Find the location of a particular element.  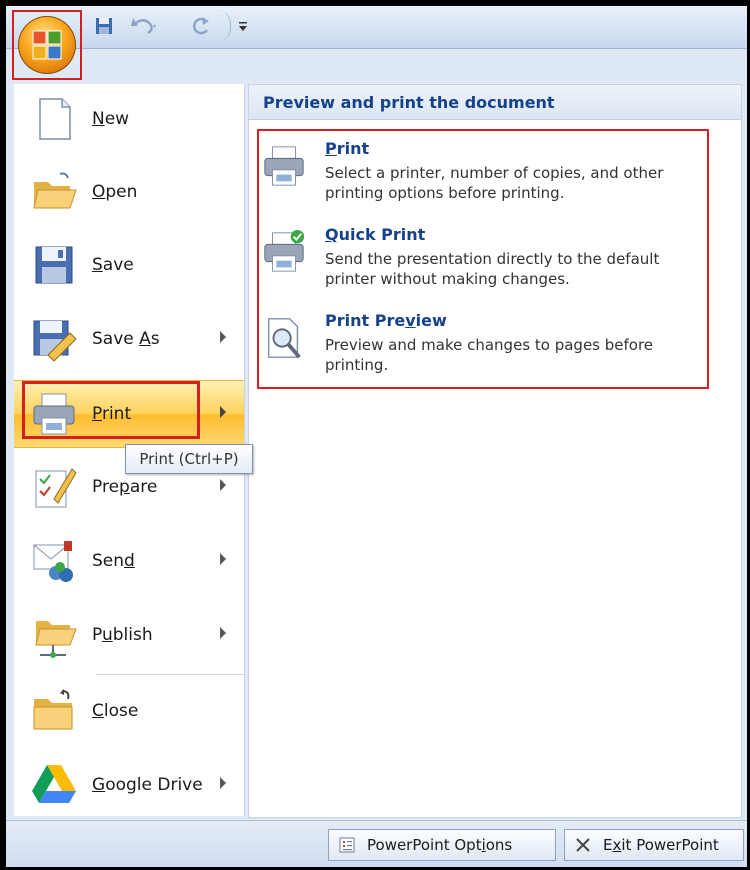

new-document-icon is located at coordinates (55, 119).